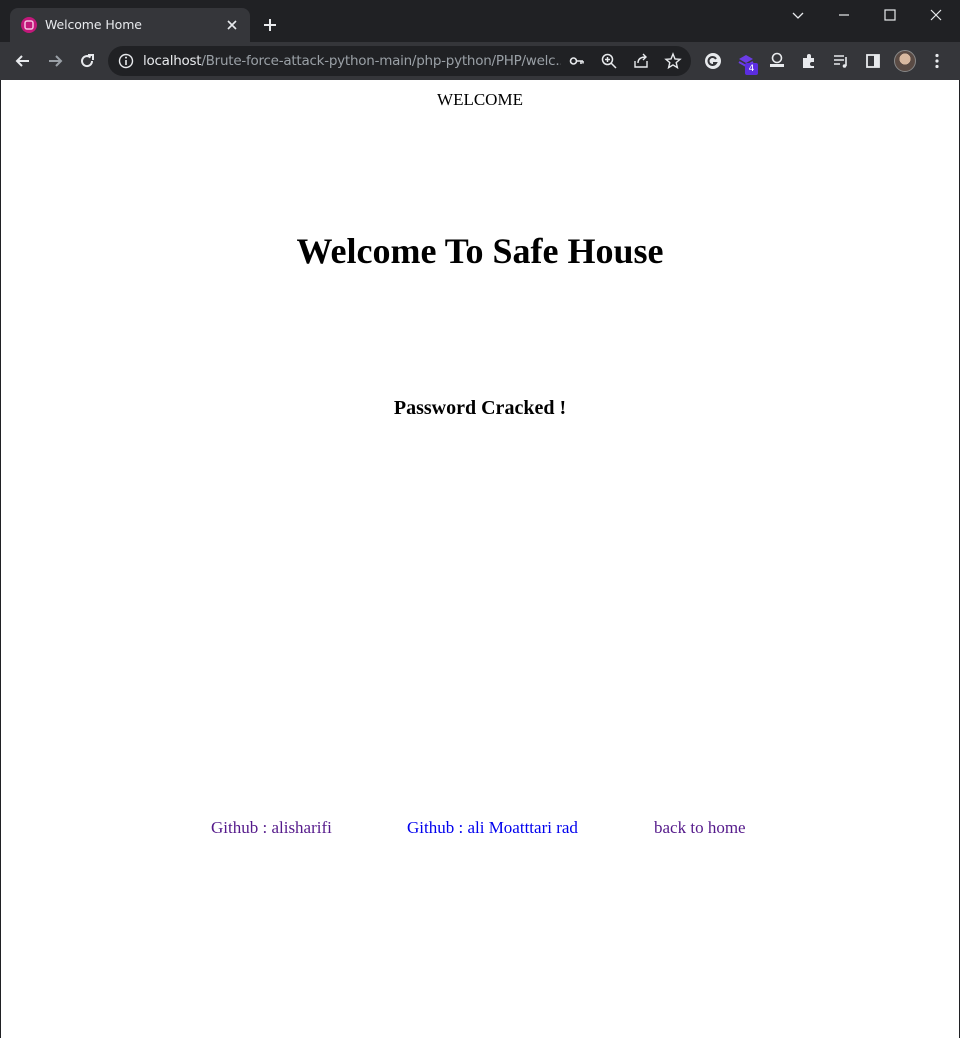 The width and height of the screenshot is (960, 1038). I want to click on menu-kebab-icon, so click(937, 61).